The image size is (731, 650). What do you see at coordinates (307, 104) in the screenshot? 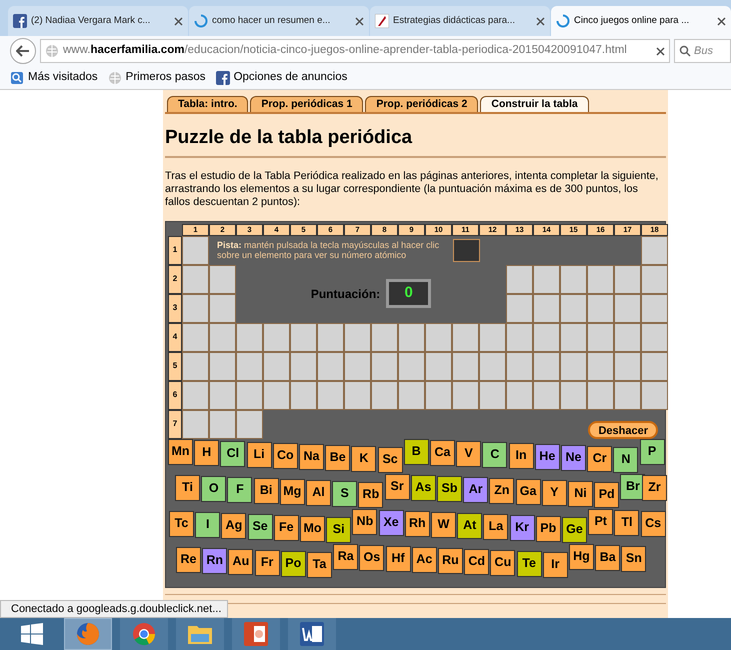
I see `page-tab: Prop. periódicas 1` at bounding box center [307, 104].